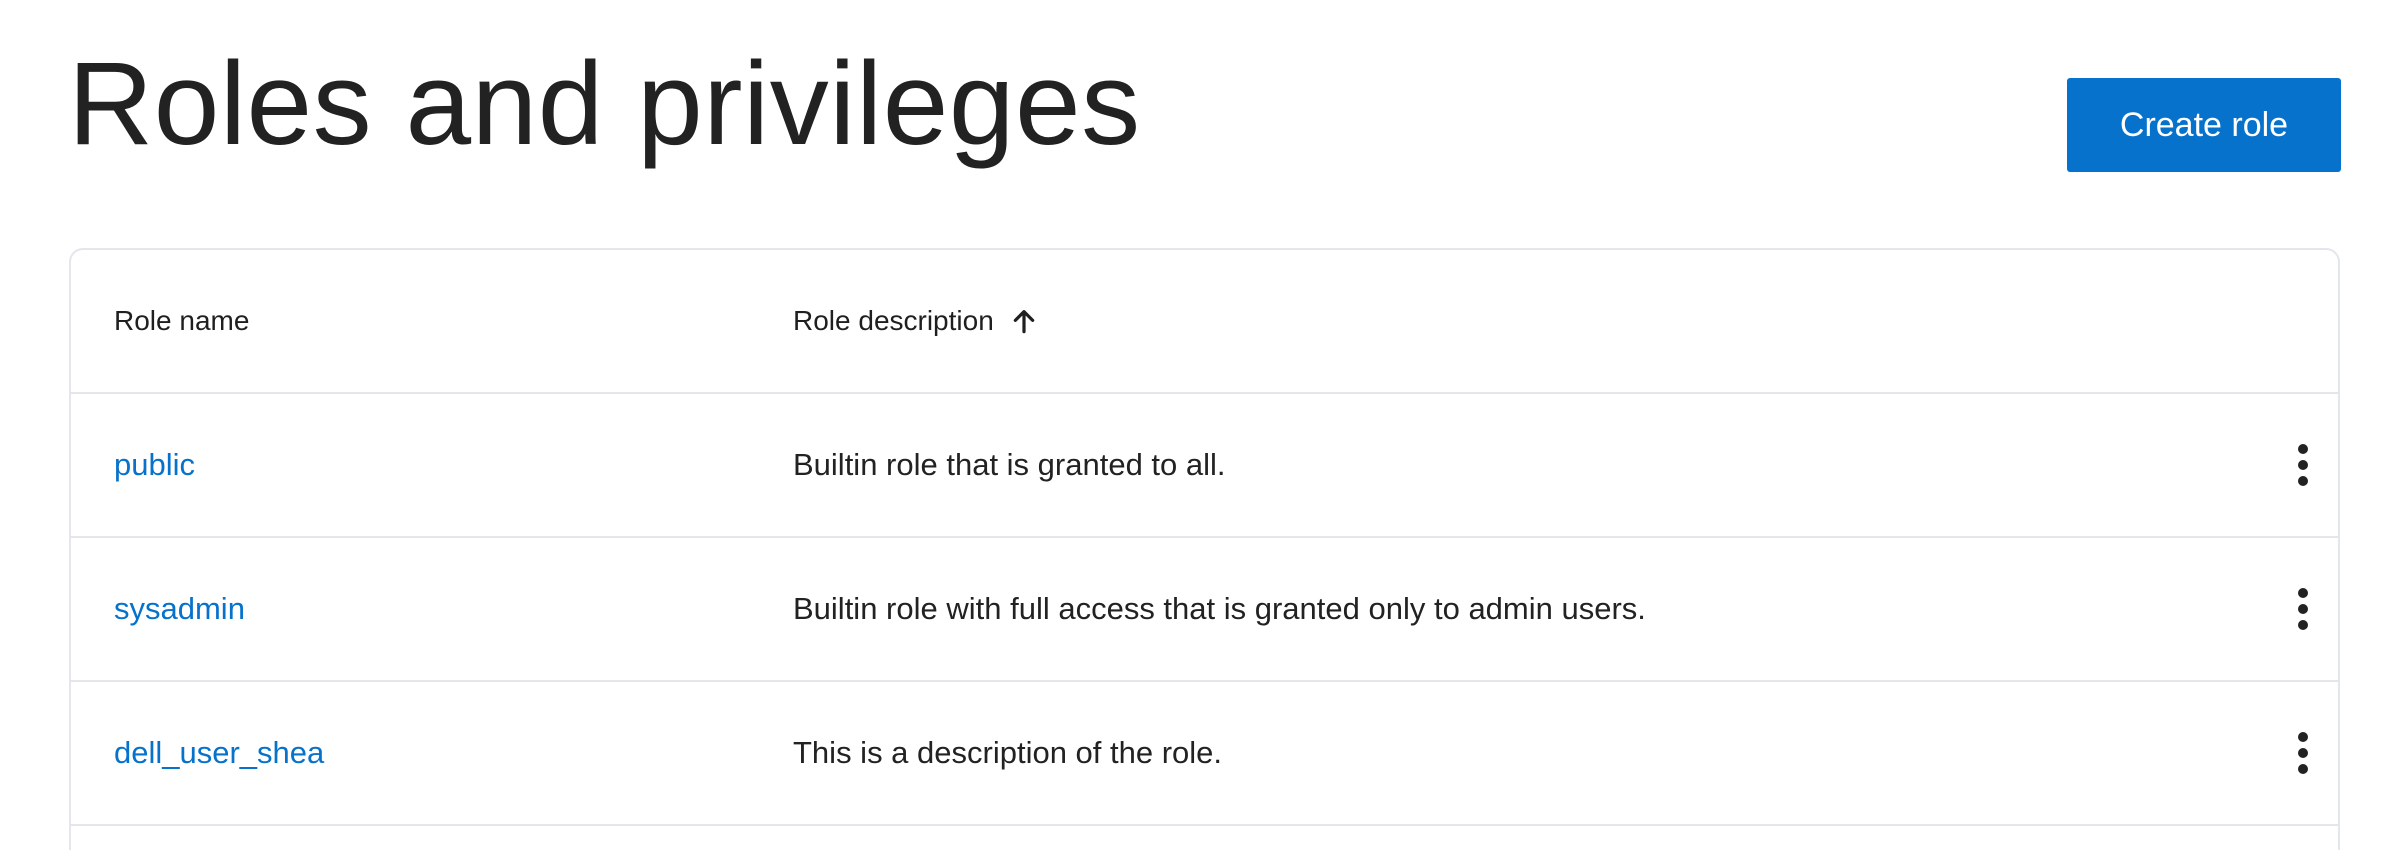 This screenshot has width=2400, height=850. Describe the element at coordinates (604, 104) in the screenshot. I see `page-title: Roles and privileges` at that location.